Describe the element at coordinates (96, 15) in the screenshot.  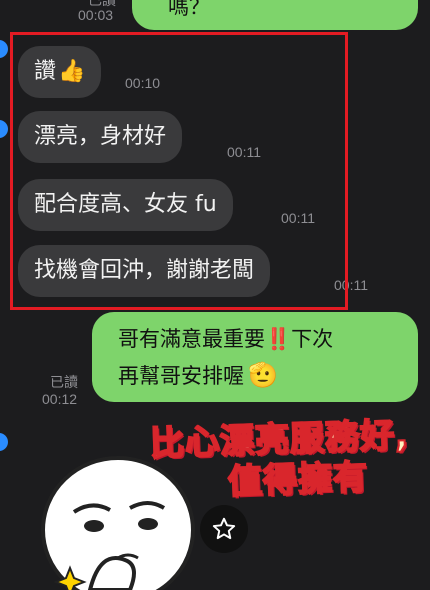
I see `timestamp-top: 00:03` at that location.